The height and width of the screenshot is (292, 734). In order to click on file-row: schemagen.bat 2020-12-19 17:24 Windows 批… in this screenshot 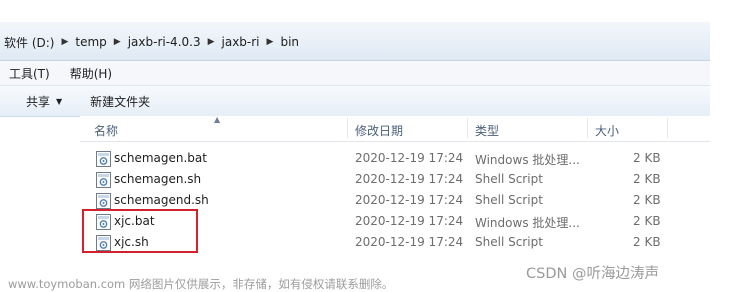, I will do `click(395, 159)`.